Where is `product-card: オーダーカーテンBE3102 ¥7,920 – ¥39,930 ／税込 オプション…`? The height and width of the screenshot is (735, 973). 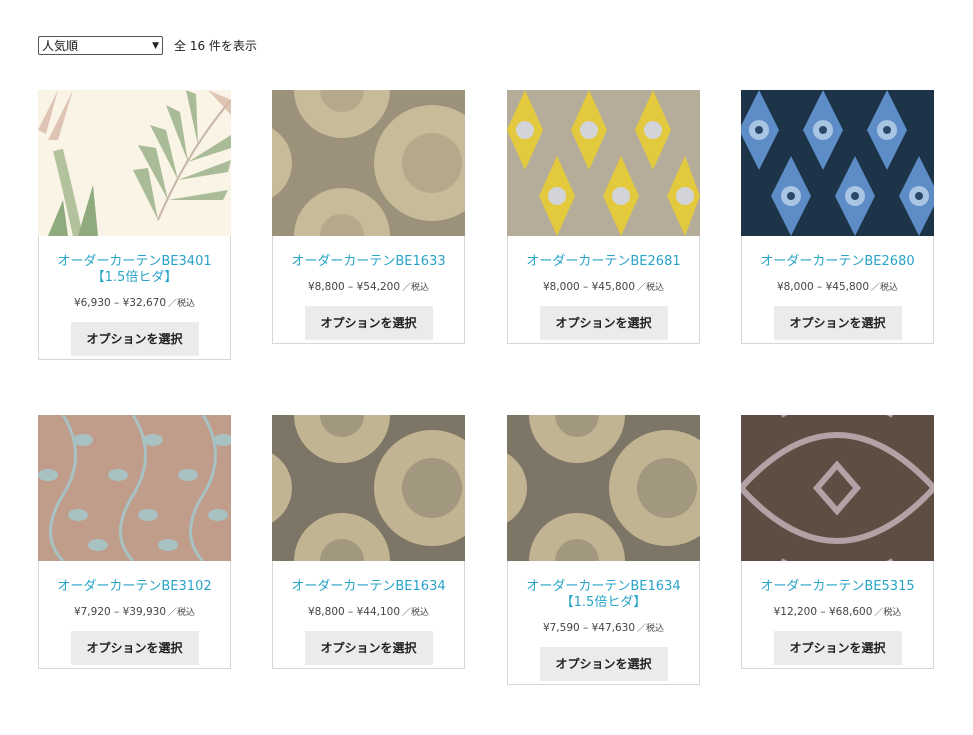
product-card: オーダーカーテンBE3102 ¥7,920 – ¥39,930 ／税込 オプション… is located at coordinates (134, 542).